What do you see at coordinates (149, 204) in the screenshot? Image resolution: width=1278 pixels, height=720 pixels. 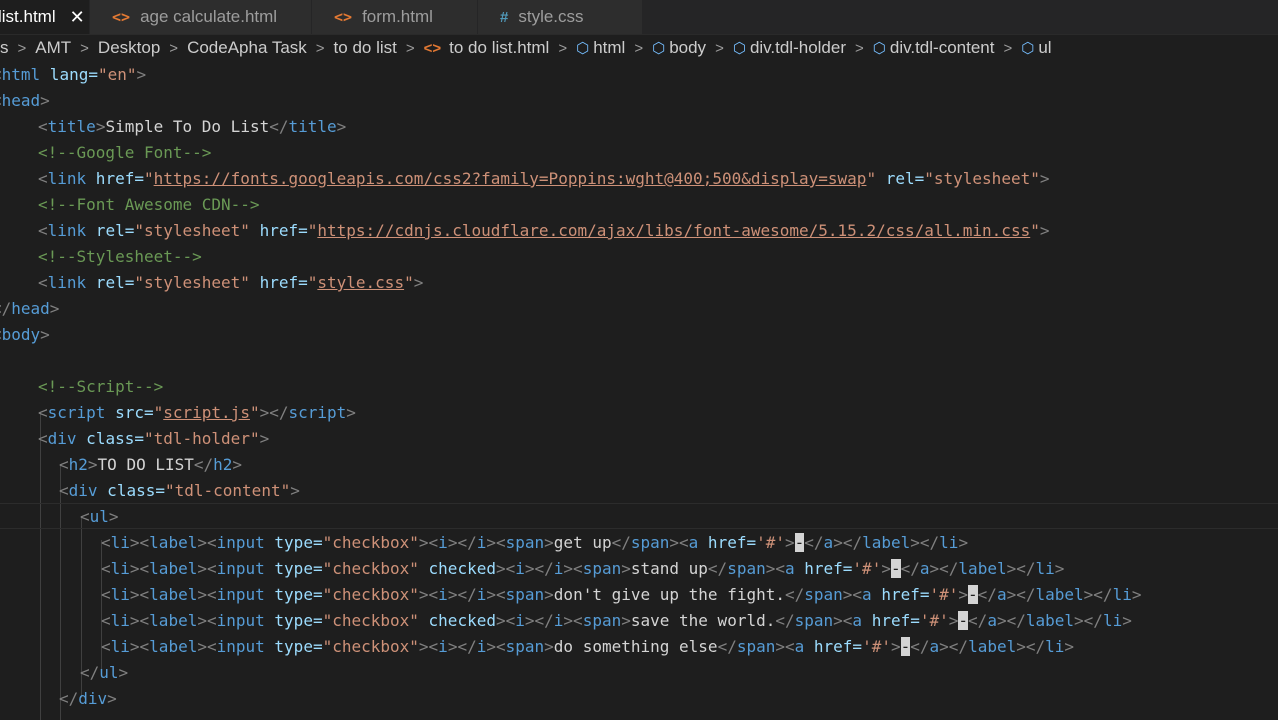 I see `code-comment: <!--Font Awesome CDN-->` at bounding box center [149, 204].